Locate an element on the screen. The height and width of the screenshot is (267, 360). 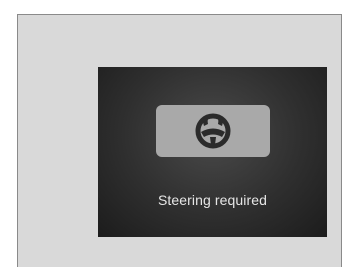
status-message: Steering required is located at coordinates (212, 200).